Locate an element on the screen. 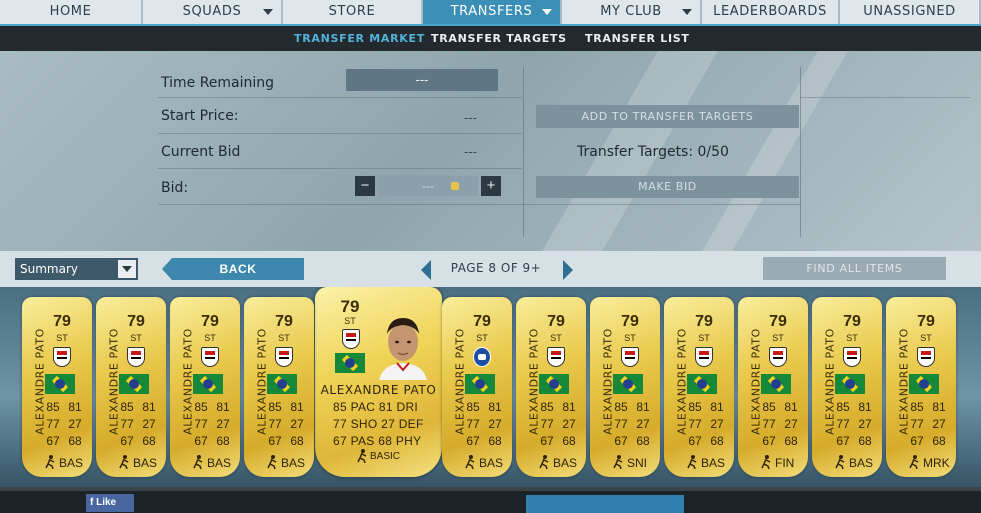 Image resolution: width=981 pixels, height=513 pixels. column-divider is located at coordinates (800, 152).